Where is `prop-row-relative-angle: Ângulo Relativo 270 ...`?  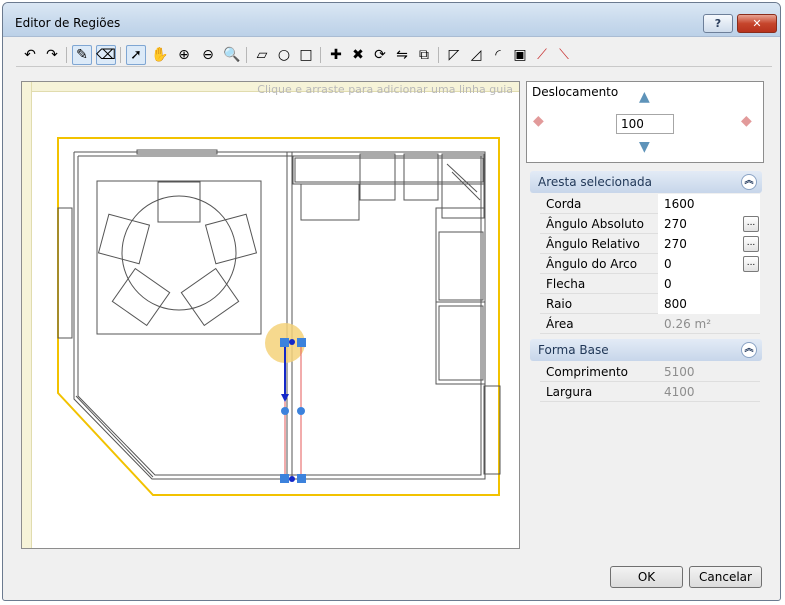 prop-row-relative-angle: Ângulo Relativo 270 ... is located at coordinates (650, 244).